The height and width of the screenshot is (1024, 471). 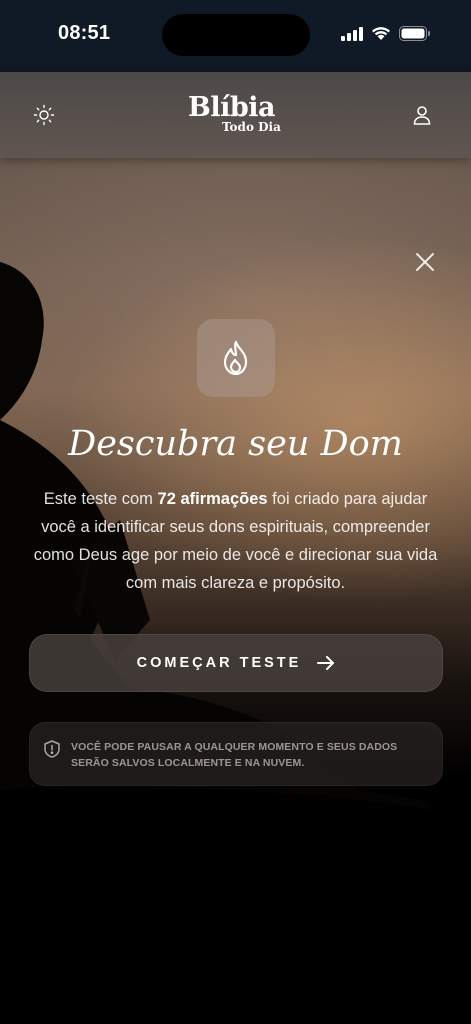 I want to click on arrow-right-icon, so click(x=326, y=663).